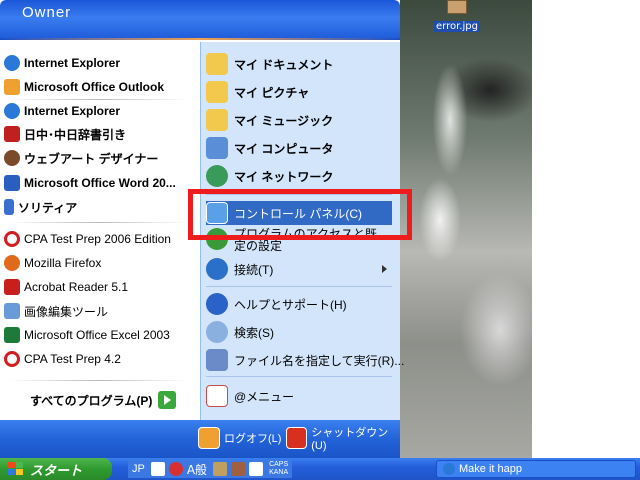 This screenshot has height=480, width=640. I want to click on menu-item-label: ソリティア, so click(48, 207).